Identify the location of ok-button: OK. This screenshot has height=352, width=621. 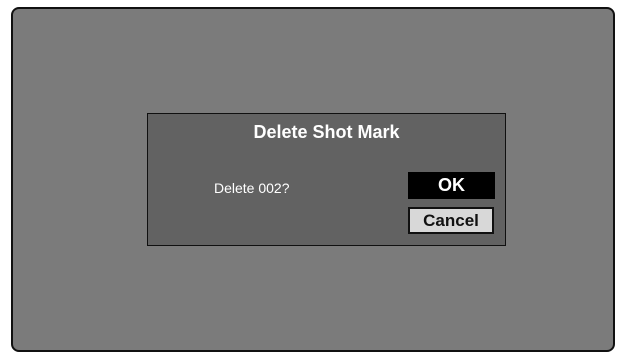
(451, 185).